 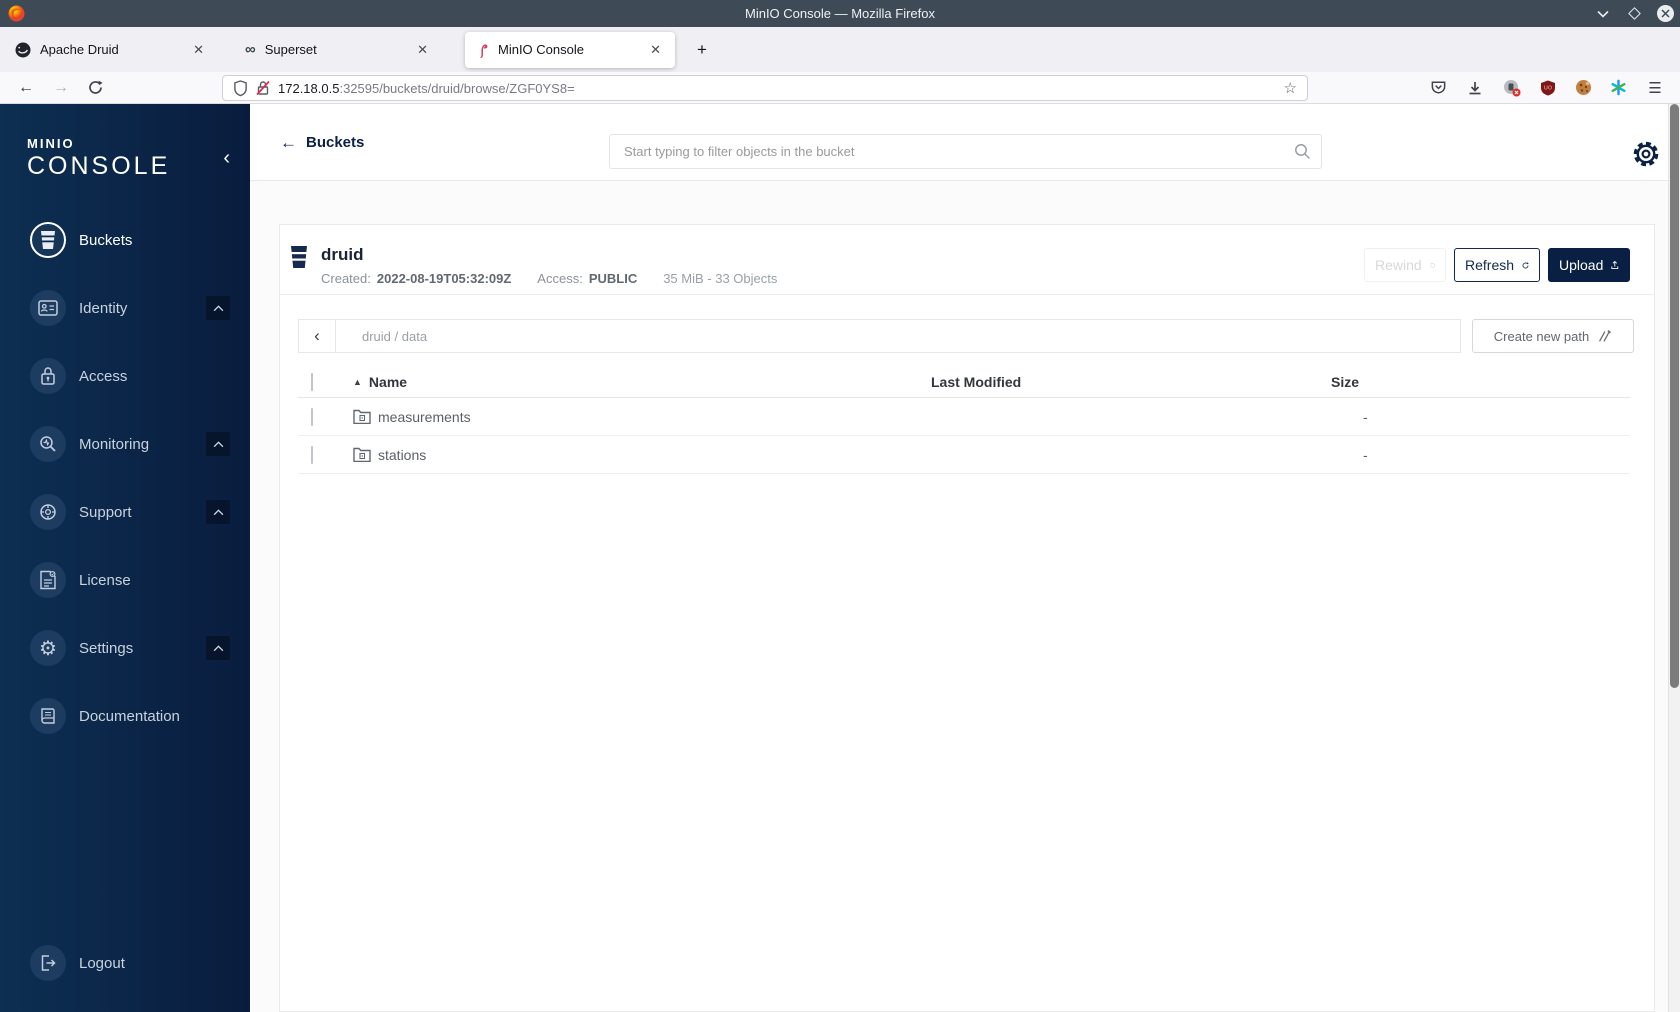 I want to click on reload-icon, so click(x=95, y=87).